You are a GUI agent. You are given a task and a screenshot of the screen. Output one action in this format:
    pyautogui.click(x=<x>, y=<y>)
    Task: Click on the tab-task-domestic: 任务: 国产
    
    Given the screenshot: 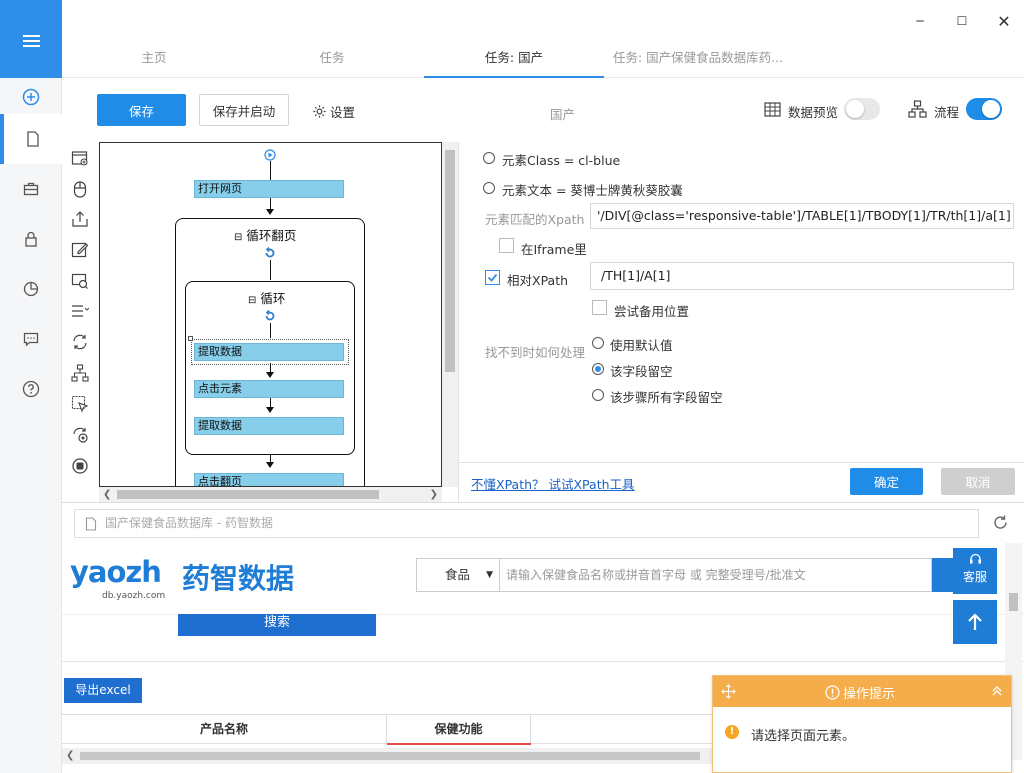 What is the action you would take?
    pyautogui.click(x=514, y=59)
    